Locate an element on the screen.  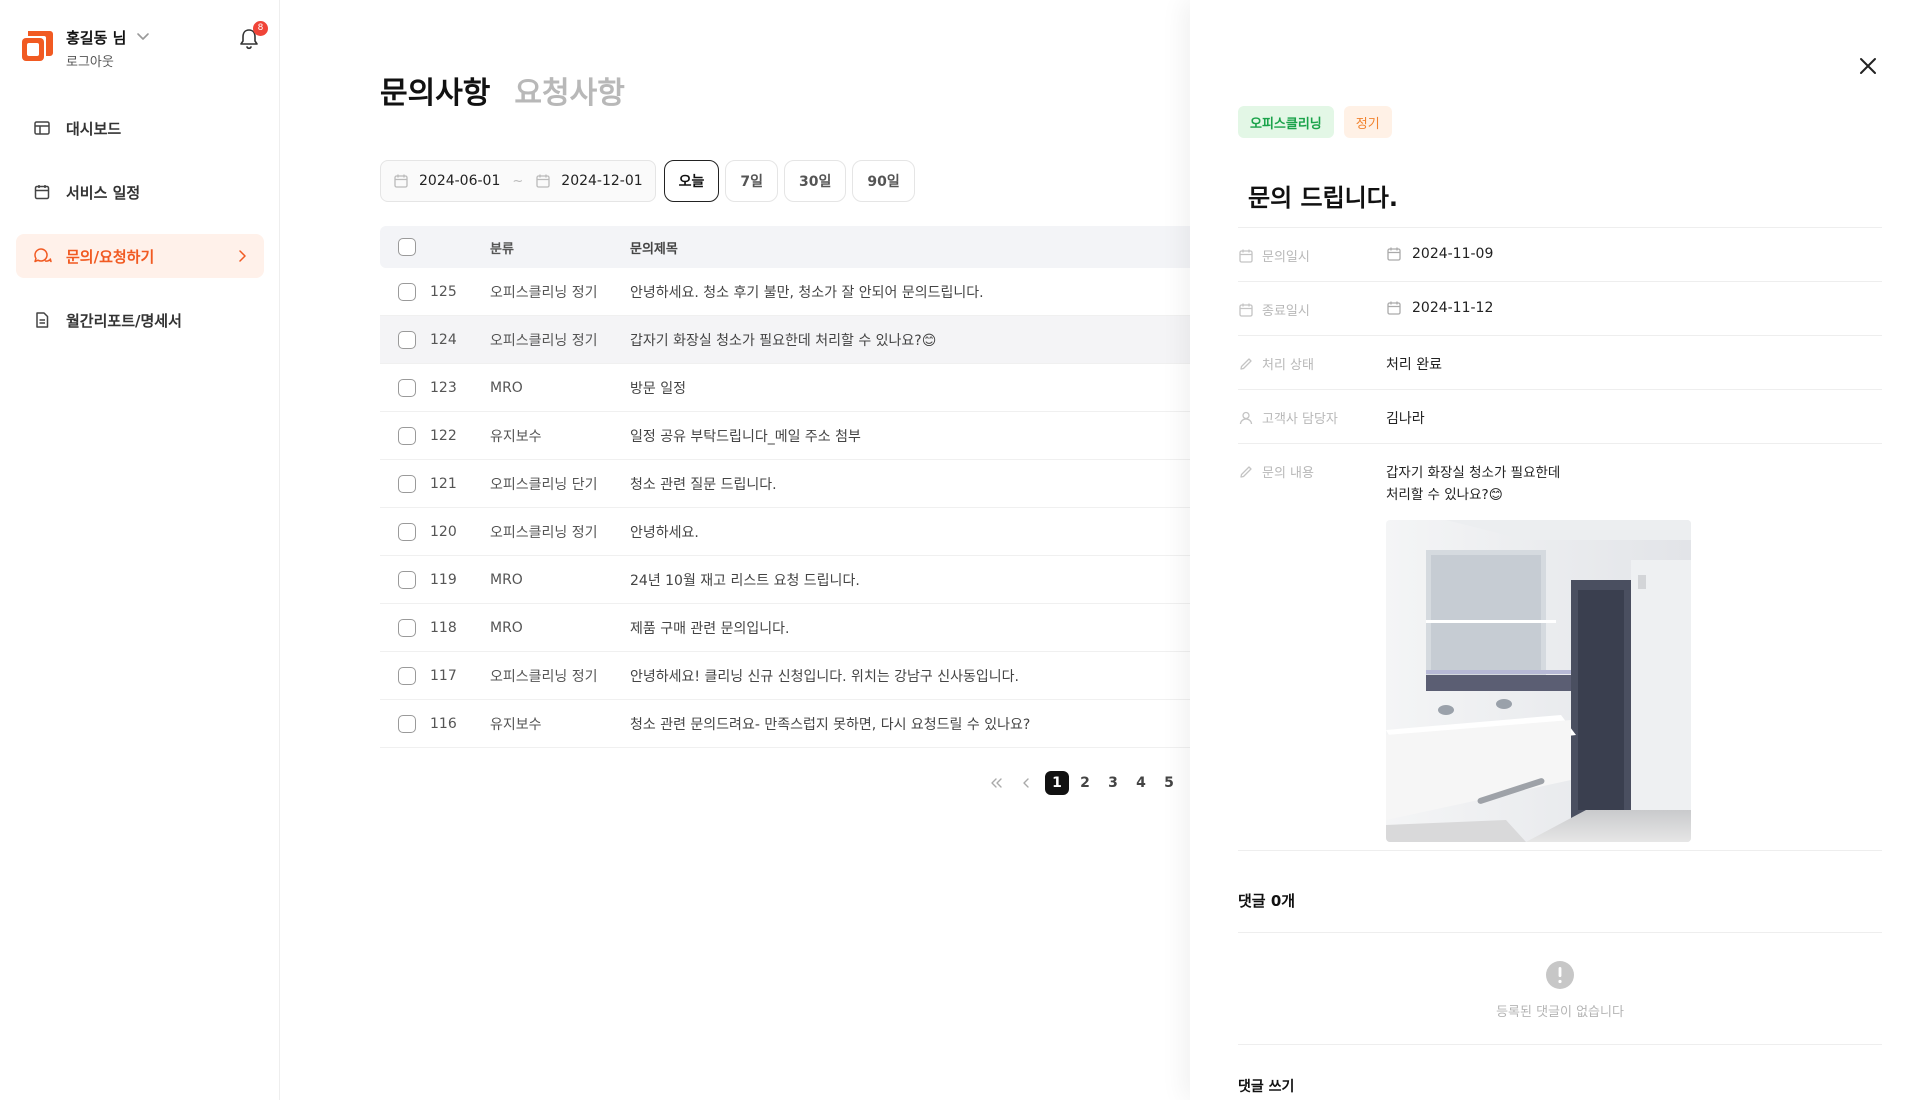
sidebar-item-label: 문의/요청하기 is located at coordinates (110, 256).